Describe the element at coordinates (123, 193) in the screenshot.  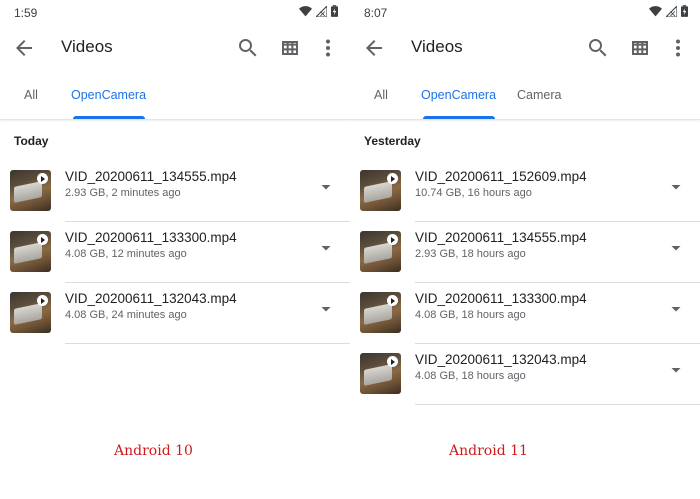
I see `file-meta: 2.93 GB, 2 minutes ago` at that location.